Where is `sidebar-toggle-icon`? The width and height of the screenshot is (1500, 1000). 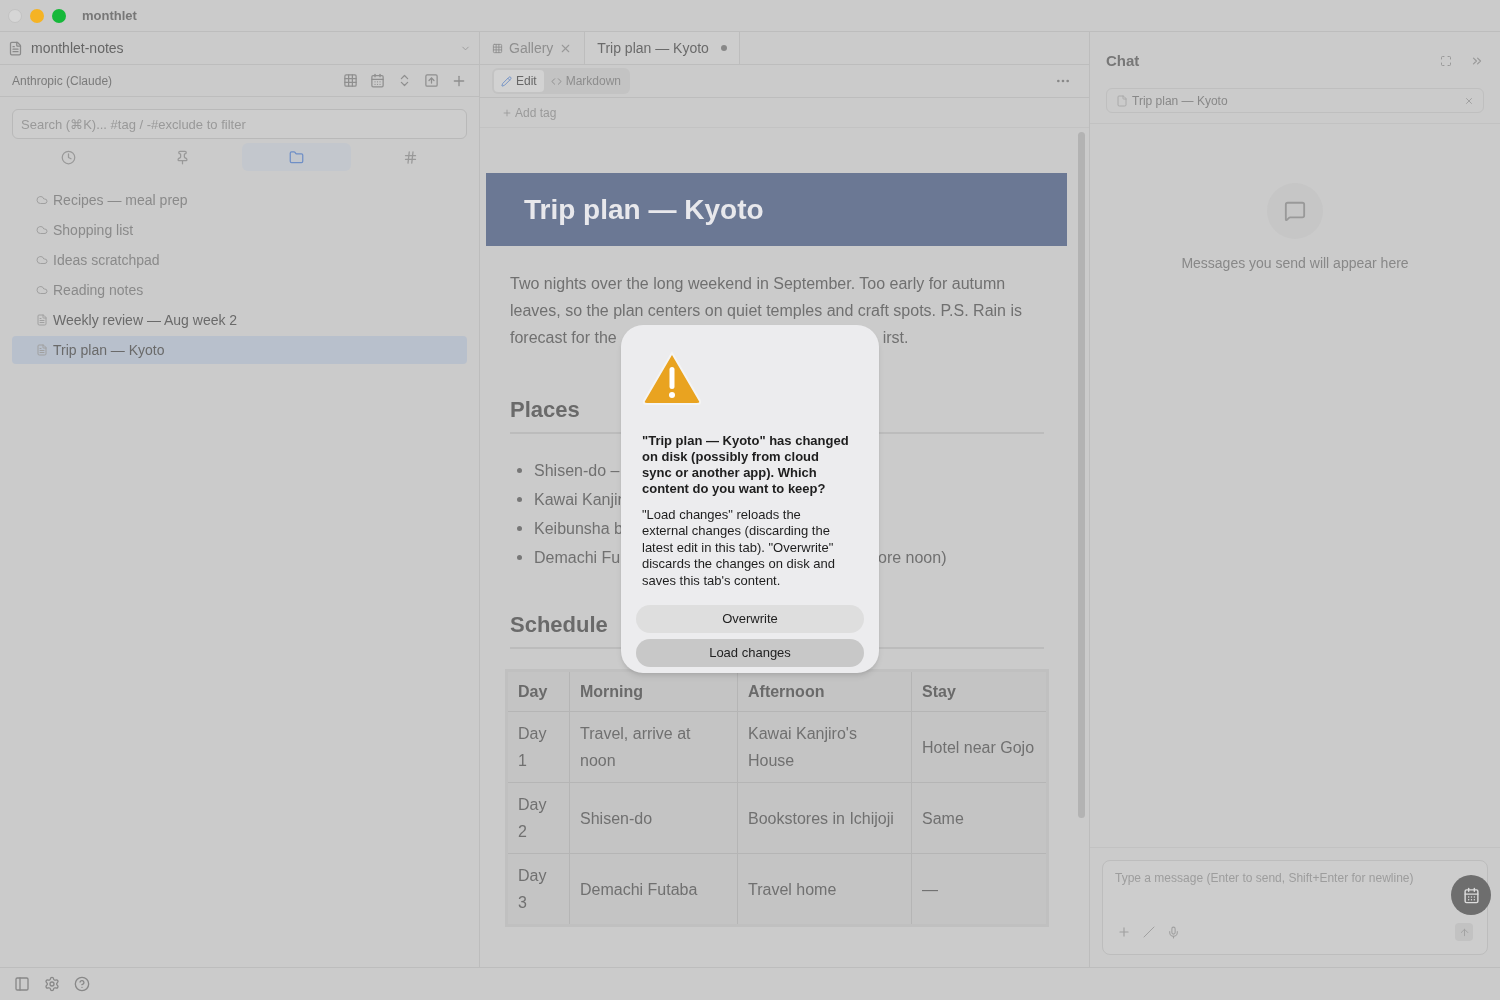
sidebar-toggle-icon is located at coordinates (22, 984).